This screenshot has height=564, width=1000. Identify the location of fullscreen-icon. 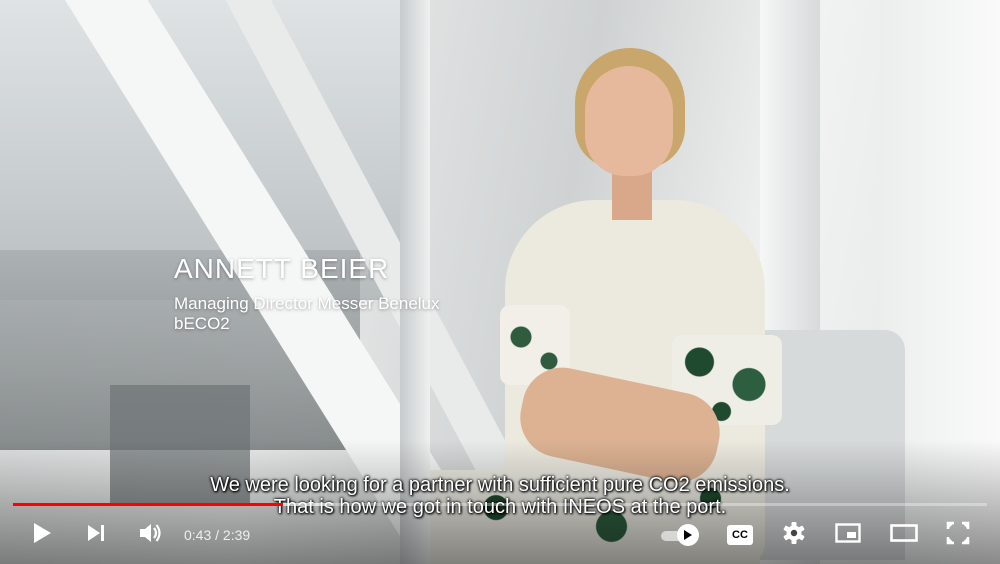
(958, 535).